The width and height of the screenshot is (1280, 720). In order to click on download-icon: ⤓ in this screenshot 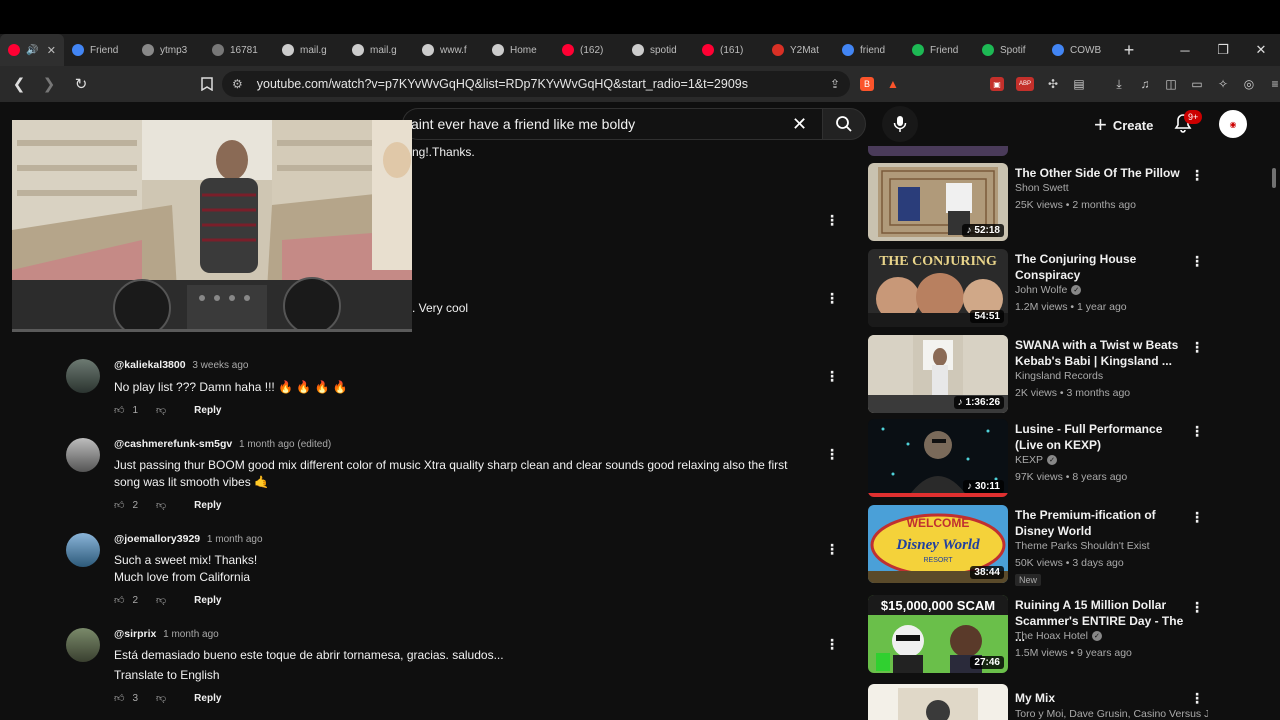, I will do `click(1119, 84)`.